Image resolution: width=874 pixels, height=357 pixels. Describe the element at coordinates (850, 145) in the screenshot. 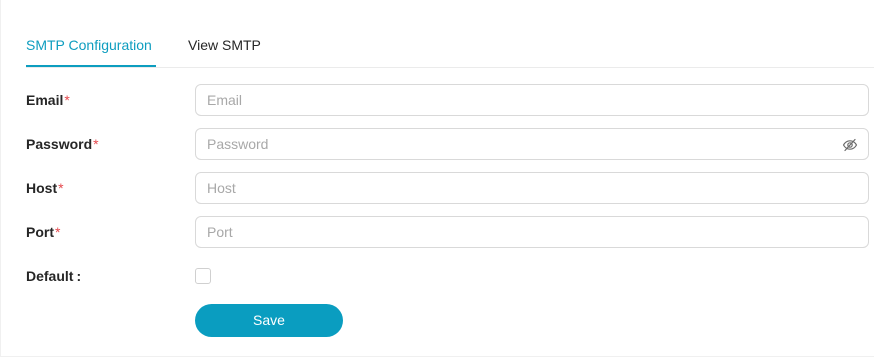

I see `eye-slash-icon` at that location.